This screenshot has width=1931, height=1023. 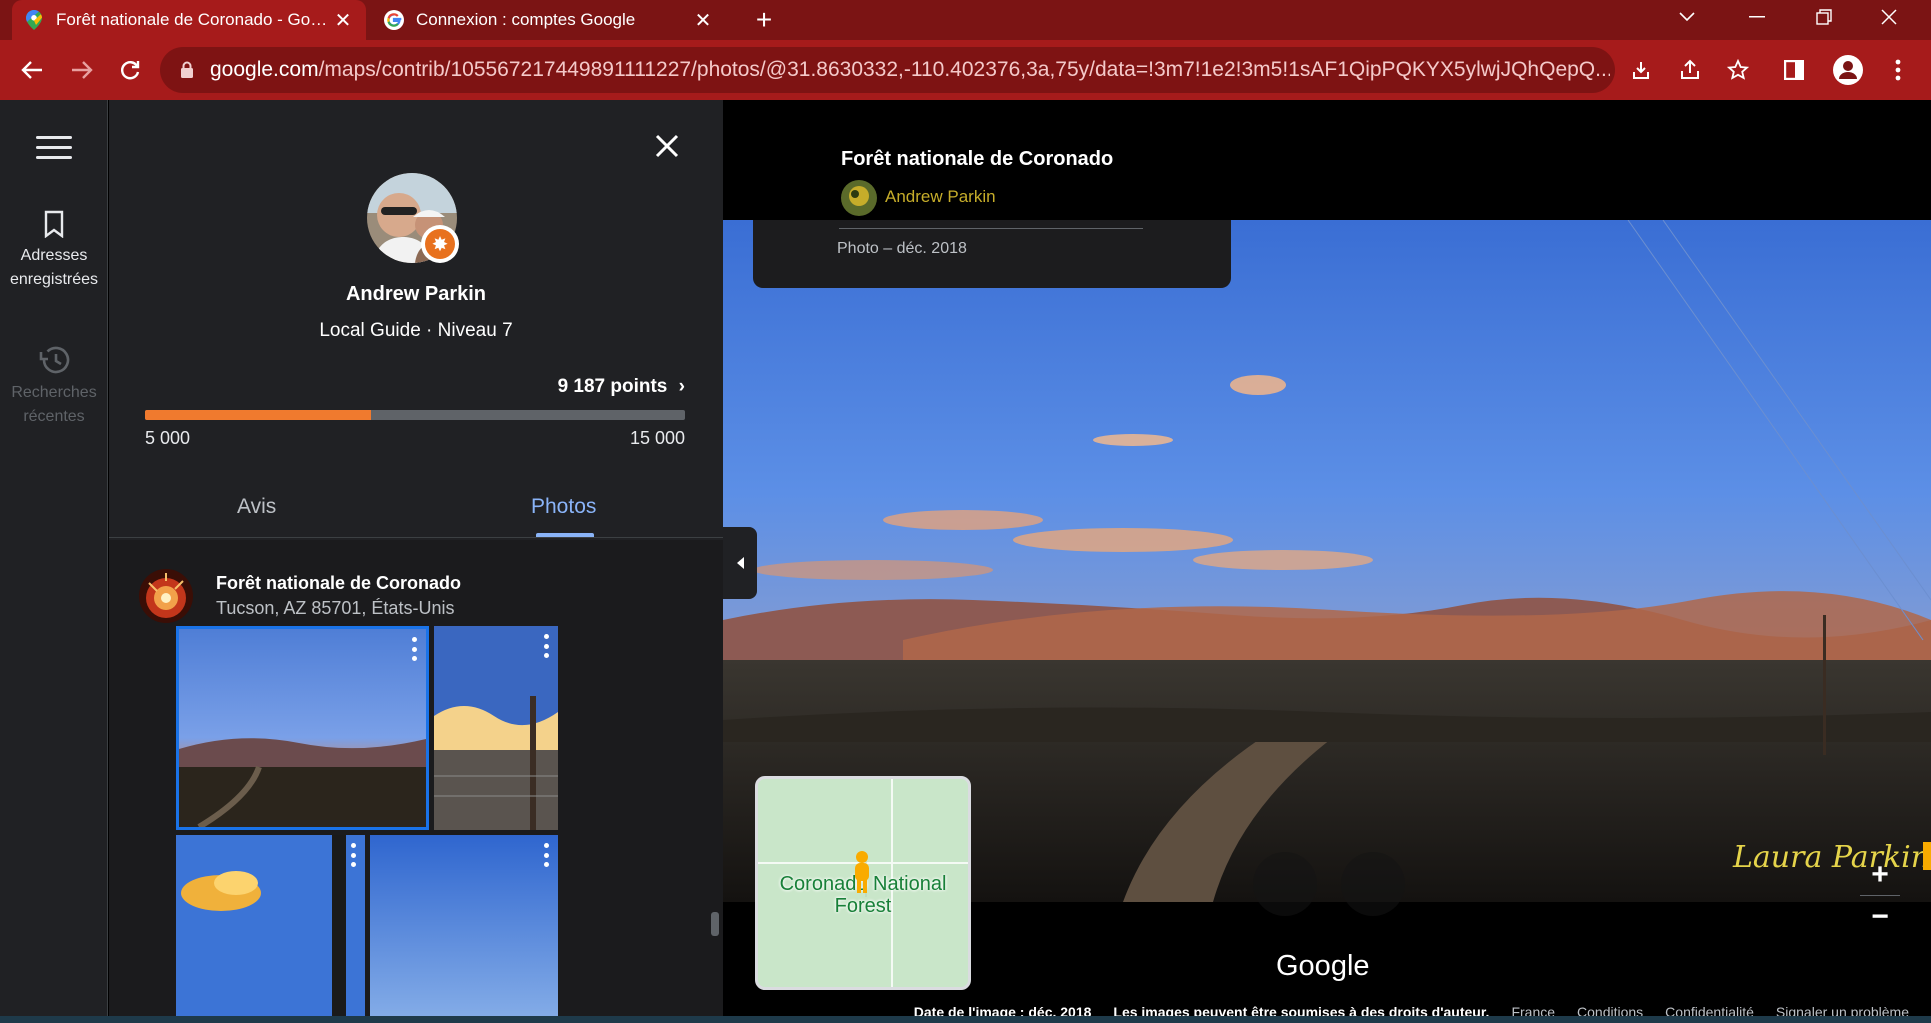 What do you see at coordinates (1880, 917) in the screenshot?
I see `zoom-out-button: −` at bounding box center [1880, 917].